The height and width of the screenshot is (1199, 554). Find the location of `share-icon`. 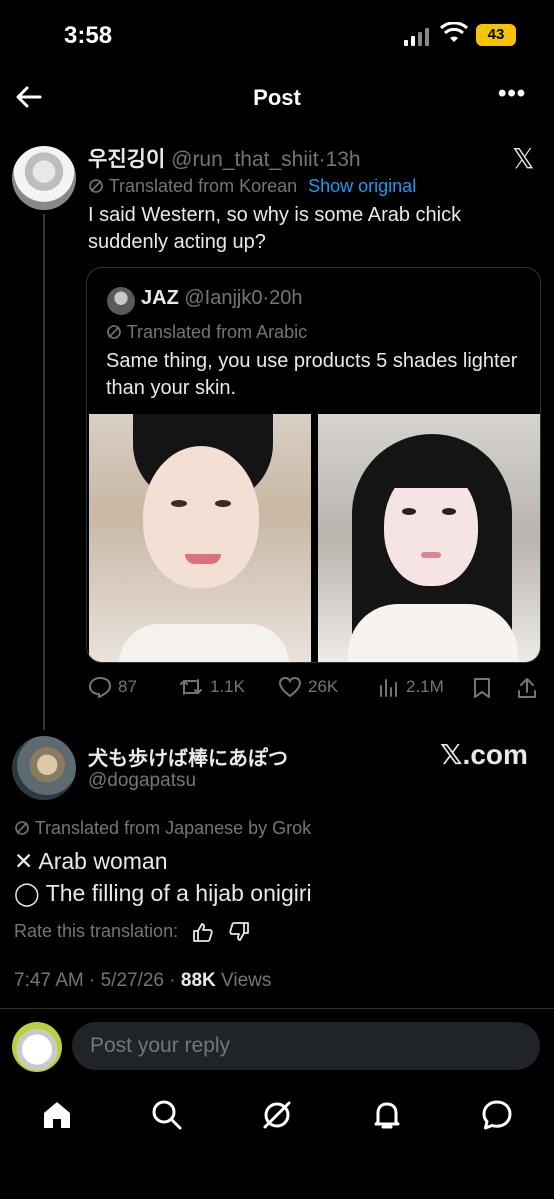

share-icon is located at coordinates (527, 688).